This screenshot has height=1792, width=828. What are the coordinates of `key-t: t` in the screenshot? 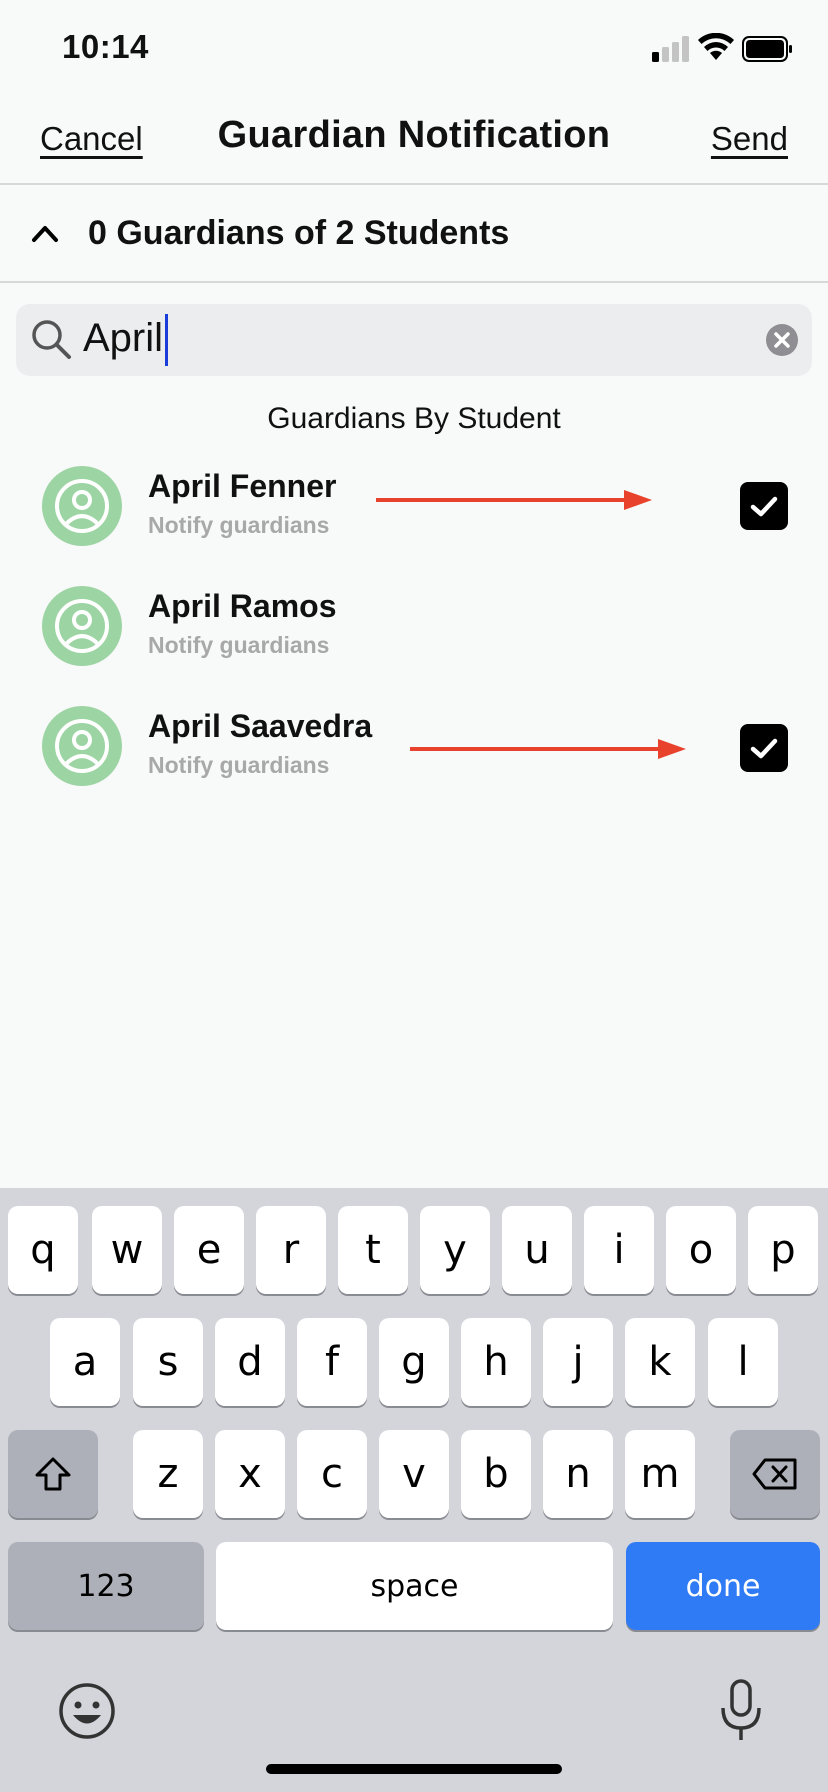 It's located at (373, 1250).